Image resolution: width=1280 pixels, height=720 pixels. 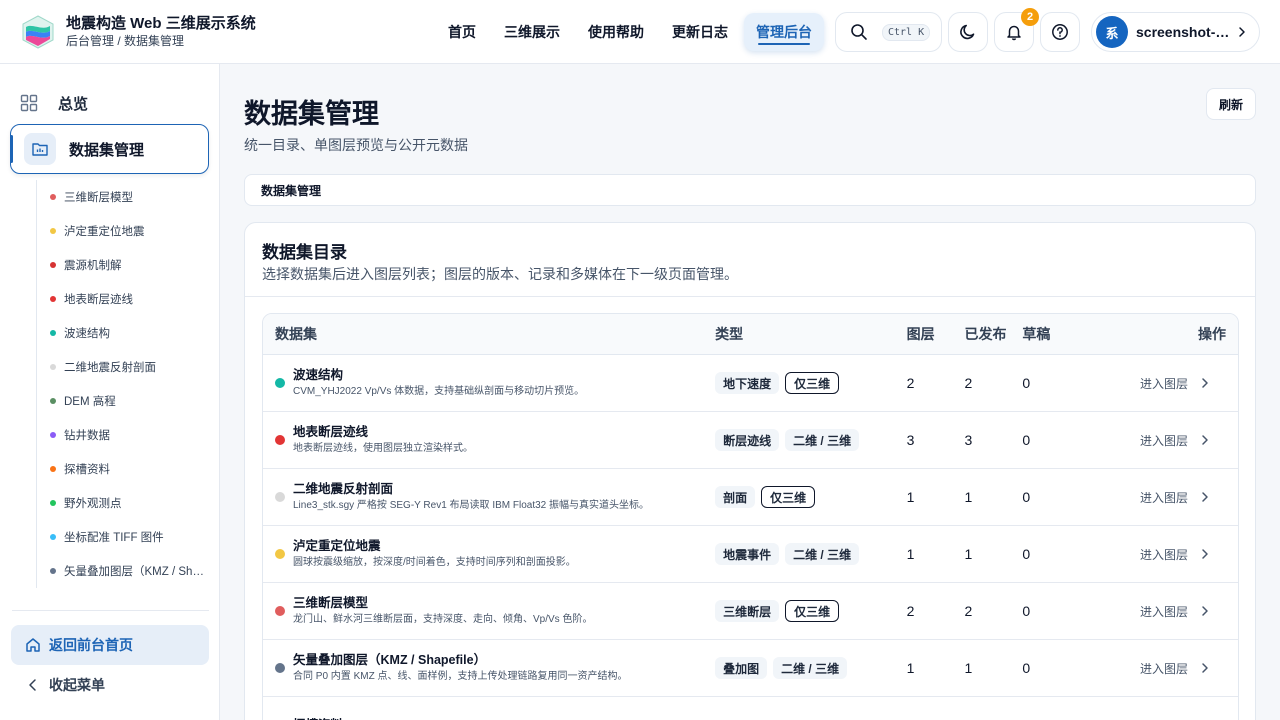 I want to click on sidebar-subitem: 地表断层迹线, so click(x=123, y=299).